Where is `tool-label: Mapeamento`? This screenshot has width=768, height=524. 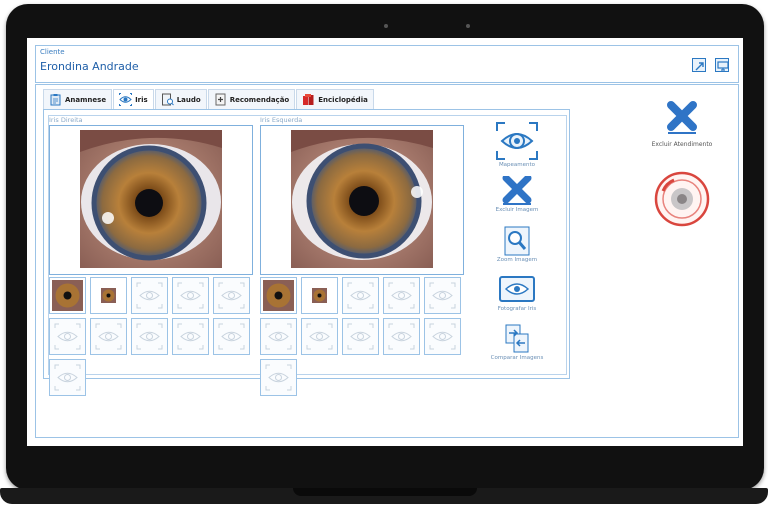 tool-label: Mapeamento is located at coordinates (517, 165).